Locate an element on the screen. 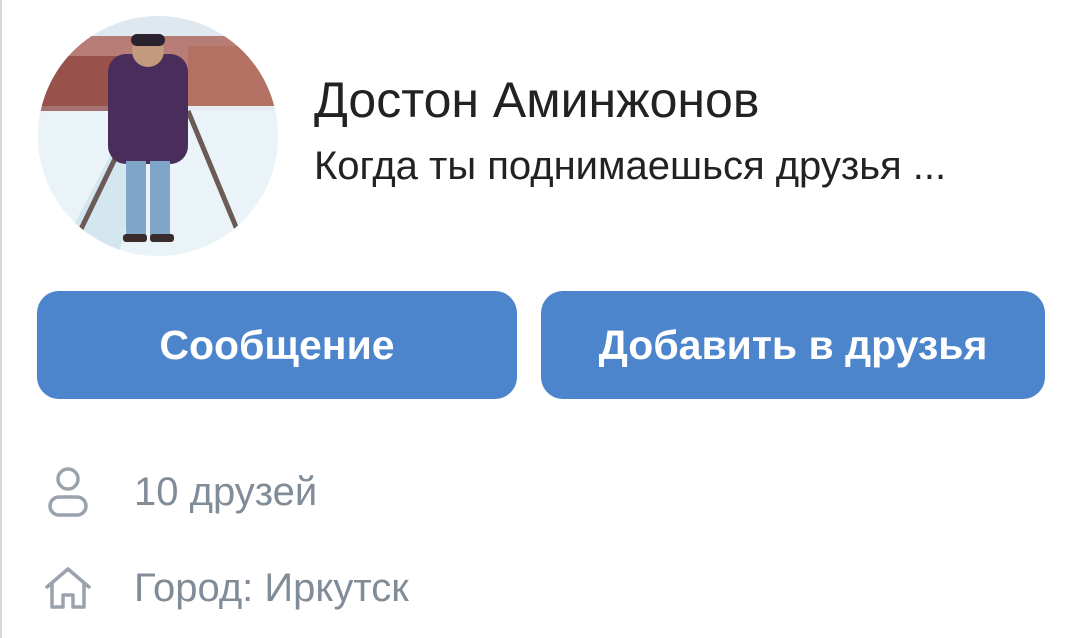 Image resolution: width=1080 pixels, height=638 pixels. avatar-photo is located at coordinates (158, 136).